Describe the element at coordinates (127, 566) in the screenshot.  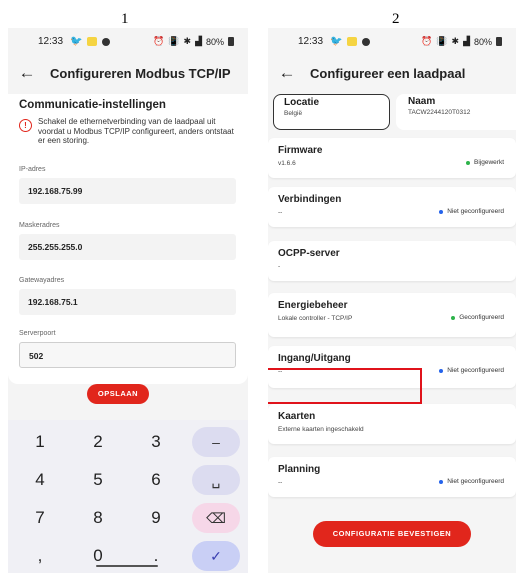
I see `home-indicator` at that location.